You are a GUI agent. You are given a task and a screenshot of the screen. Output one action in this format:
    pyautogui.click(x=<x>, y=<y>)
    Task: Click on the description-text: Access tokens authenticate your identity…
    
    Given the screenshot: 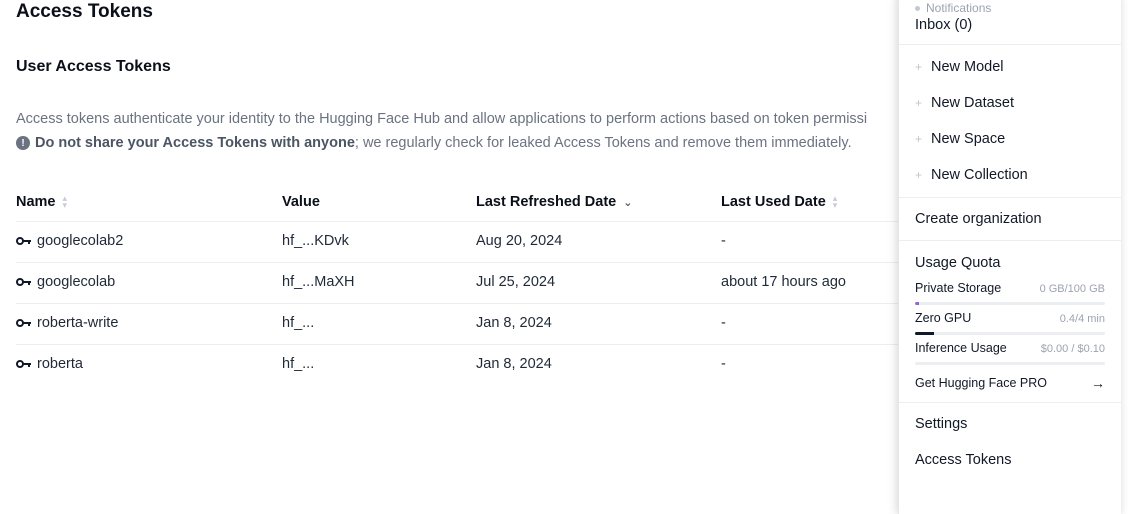 What is the action you would take?
    pyautogui.click(x=442, y=119)
    